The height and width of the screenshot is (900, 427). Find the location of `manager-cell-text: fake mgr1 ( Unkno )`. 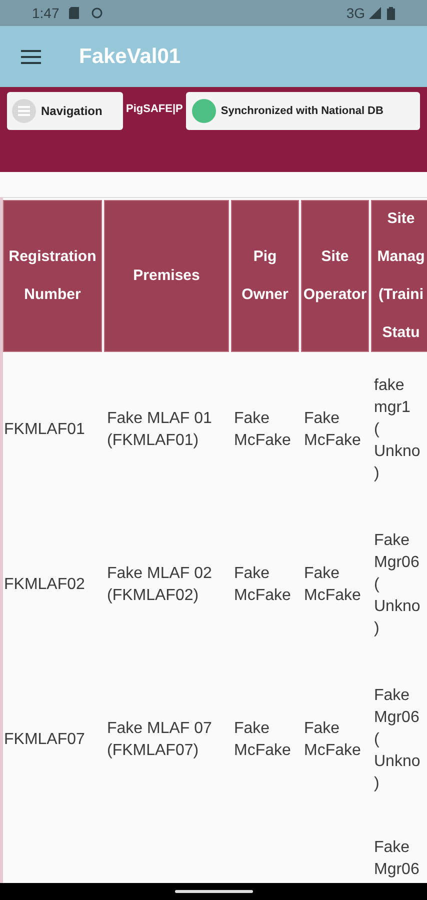

manager-cell-text: fake mgr1 ( Unkno ) is located at coordinates (398, 430).